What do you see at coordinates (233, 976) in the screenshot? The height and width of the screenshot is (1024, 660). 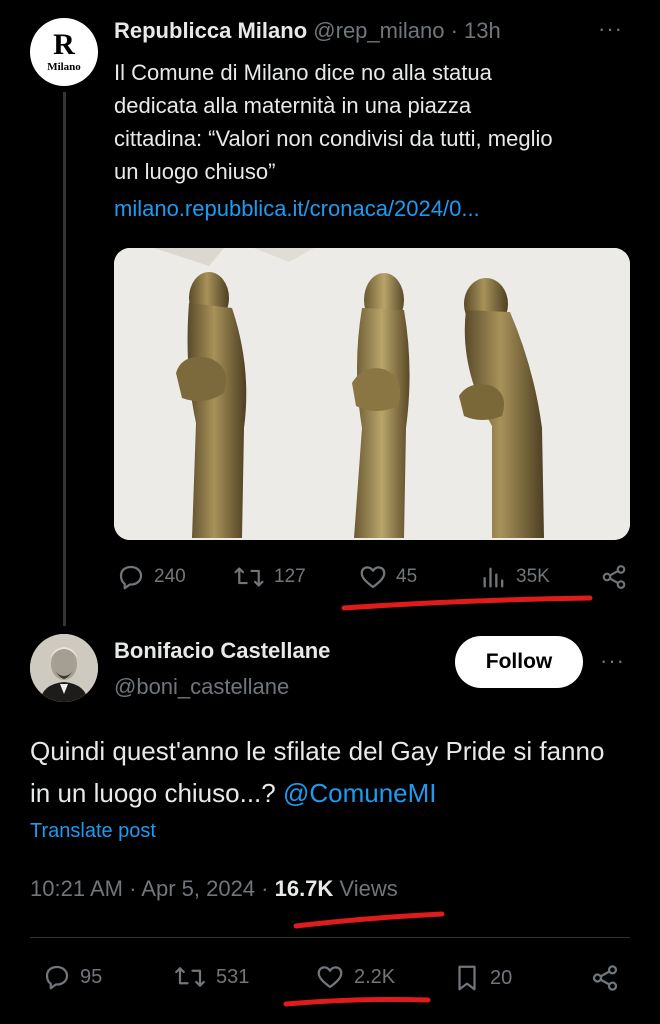 I see `repost-count: 531` at bounding box center [233, 976].